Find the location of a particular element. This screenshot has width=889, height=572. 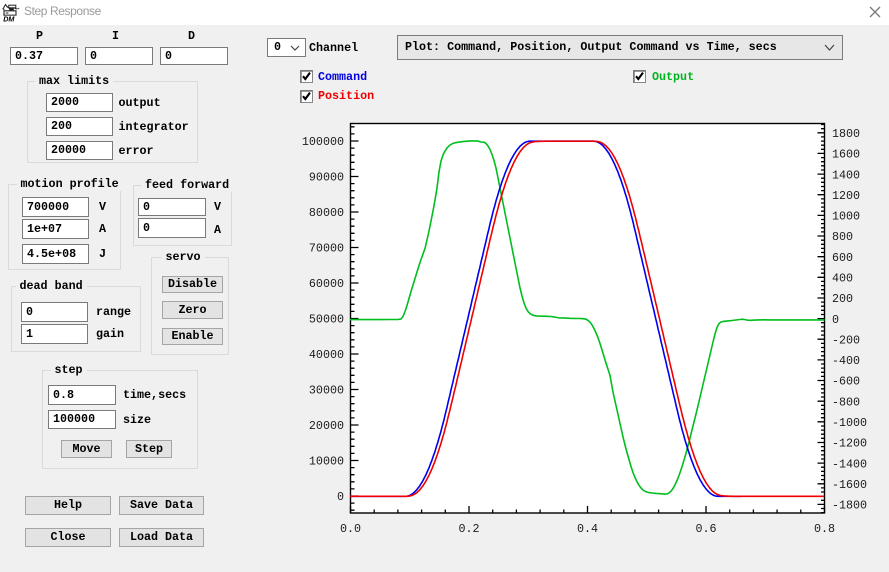

svg-text: 1000 is located at coordinates (846, 217).